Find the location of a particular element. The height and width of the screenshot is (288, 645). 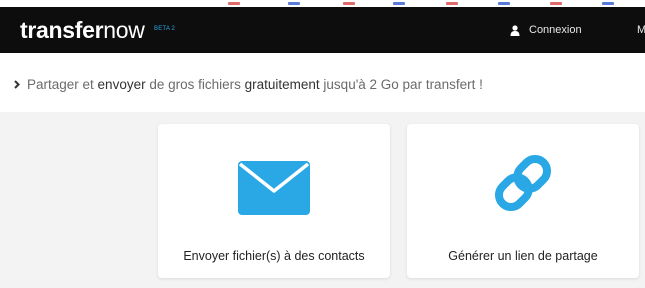

chevron-right-icon is located at coordinates (17, 84).